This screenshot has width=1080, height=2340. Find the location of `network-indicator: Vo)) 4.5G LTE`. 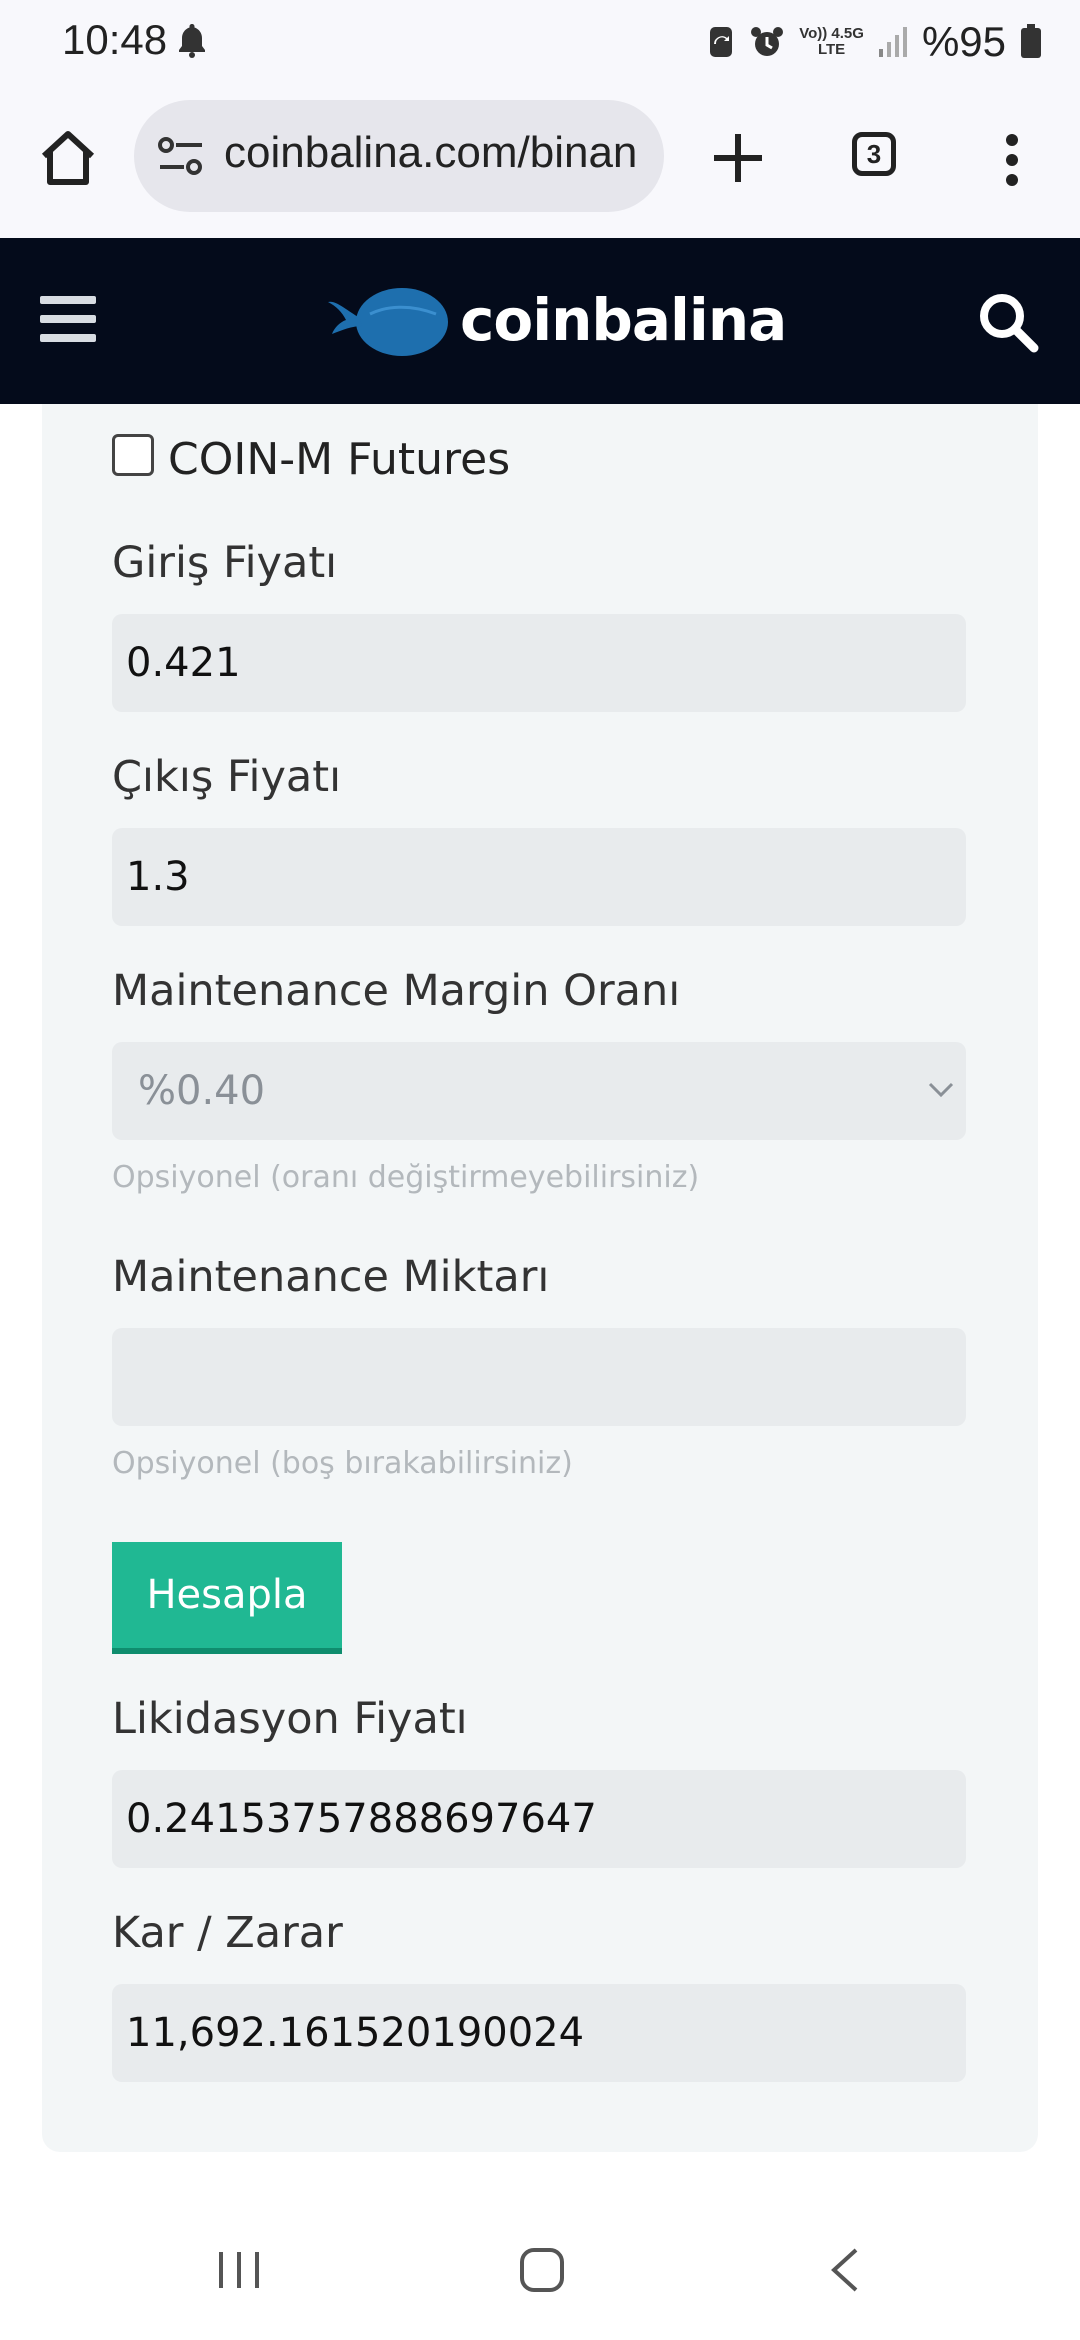

network-indicator: Vo)) 4.5G LTE is located at coordinates (831, 42).